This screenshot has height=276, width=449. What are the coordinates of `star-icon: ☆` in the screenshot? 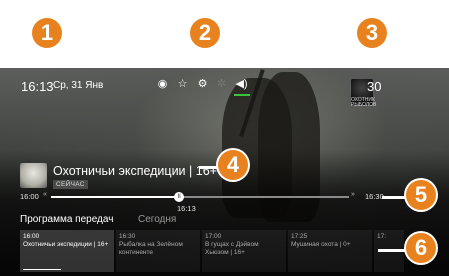 It's located at (182, 84).